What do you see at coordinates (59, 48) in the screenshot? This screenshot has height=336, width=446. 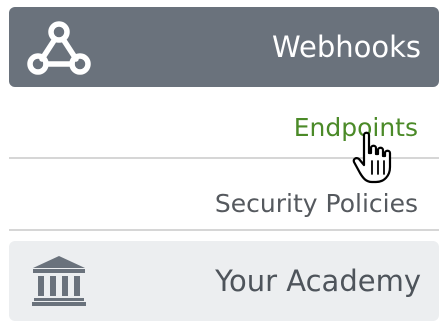 I see `webhook-icon` at bounding box center [59, 48].